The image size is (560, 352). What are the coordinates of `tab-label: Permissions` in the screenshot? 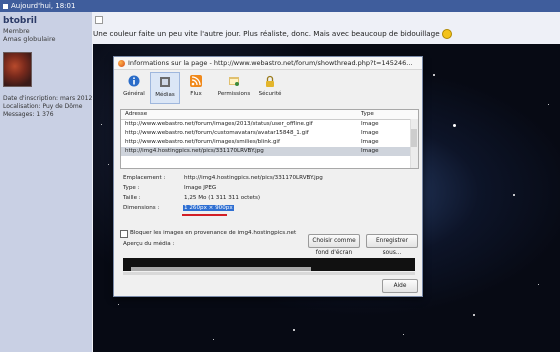 It's located at (234, 94).